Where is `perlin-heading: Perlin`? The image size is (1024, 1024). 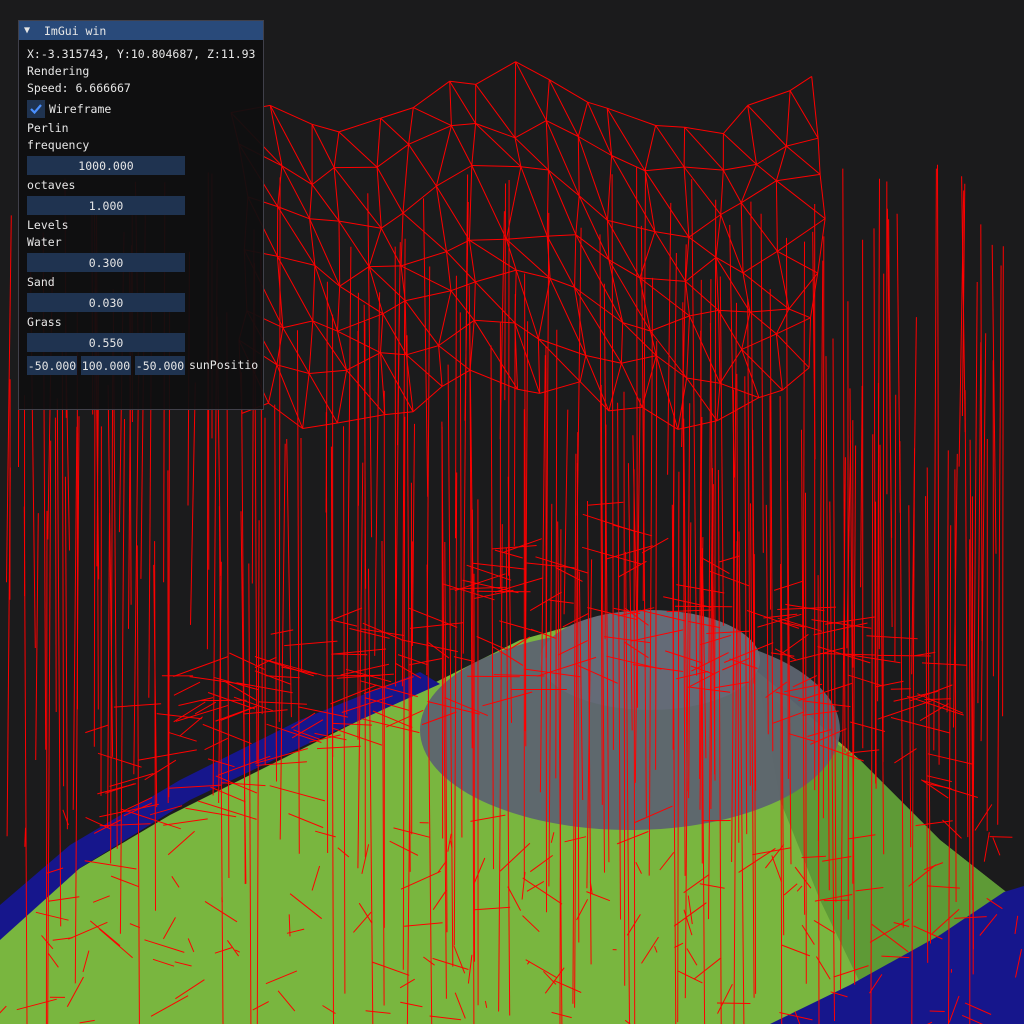
perlin-heading: Perlin is located at coordinates (48, 128).